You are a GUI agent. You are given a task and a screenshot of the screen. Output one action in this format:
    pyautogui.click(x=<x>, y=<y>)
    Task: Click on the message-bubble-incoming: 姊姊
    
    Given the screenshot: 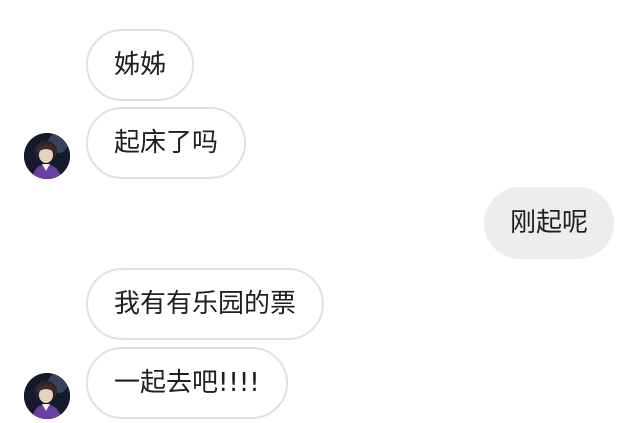 What is the action you would take?
    pyautogui.click(x=140, y=65)
    